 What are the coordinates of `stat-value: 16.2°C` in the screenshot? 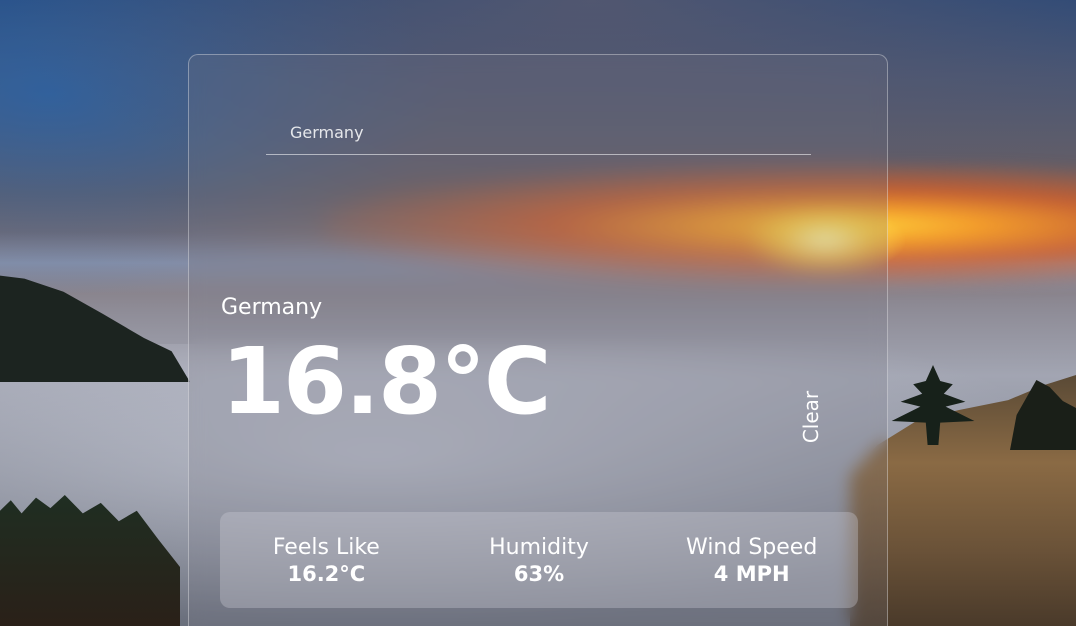 It's located at (326, 574).